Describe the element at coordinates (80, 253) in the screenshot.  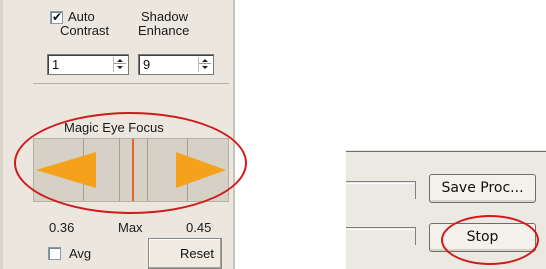
I see `avg-label: Avg` at that location.